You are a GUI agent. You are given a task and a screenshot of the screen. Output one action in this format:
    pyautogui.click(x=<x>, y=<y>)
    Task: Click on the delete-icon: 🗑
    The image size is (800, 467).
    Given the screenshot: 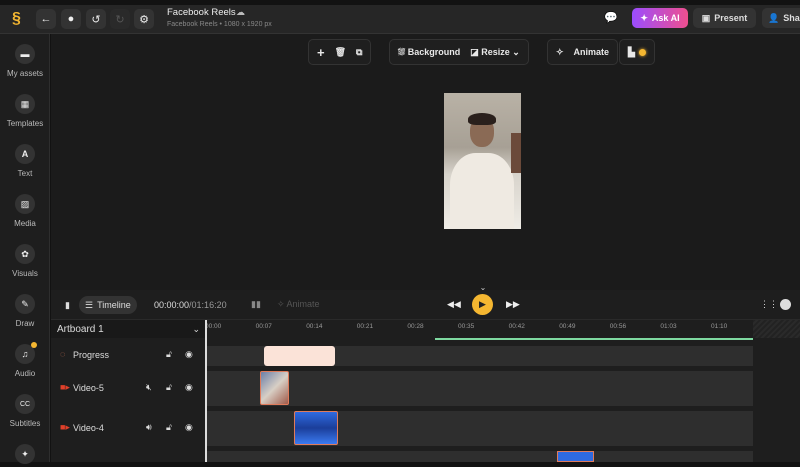 What is the action you would take?
    pyautogui.click(x=340, y=52)
    